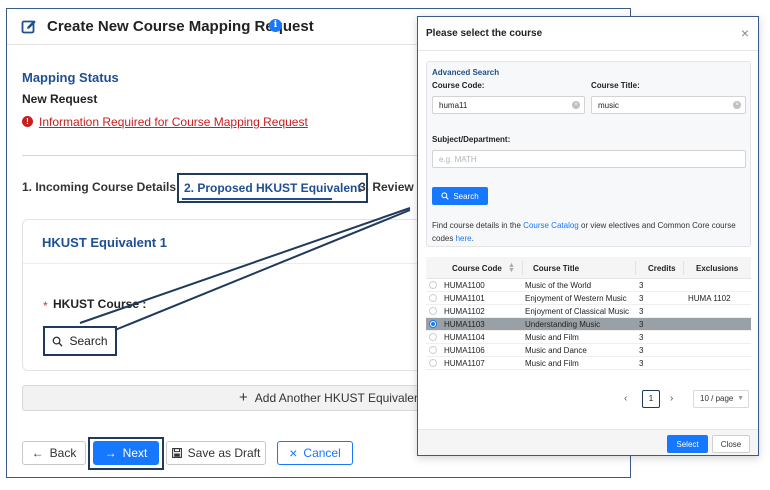  What do you see at coordinates (322, 453) in the screenshot?
I see `cancel-label: Cancel` at bounding box center [322, 453].